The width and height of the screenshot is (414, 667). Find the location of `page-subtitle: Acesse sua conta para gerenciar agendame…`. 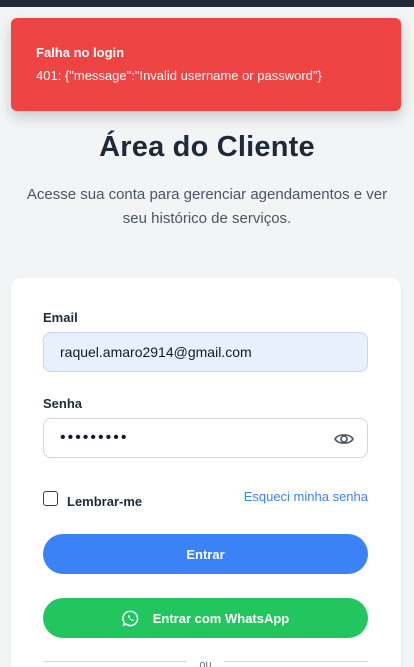

page-subtitle: Acesse sua conta para gerenciar agendame… is located at coordinates (207, 206).